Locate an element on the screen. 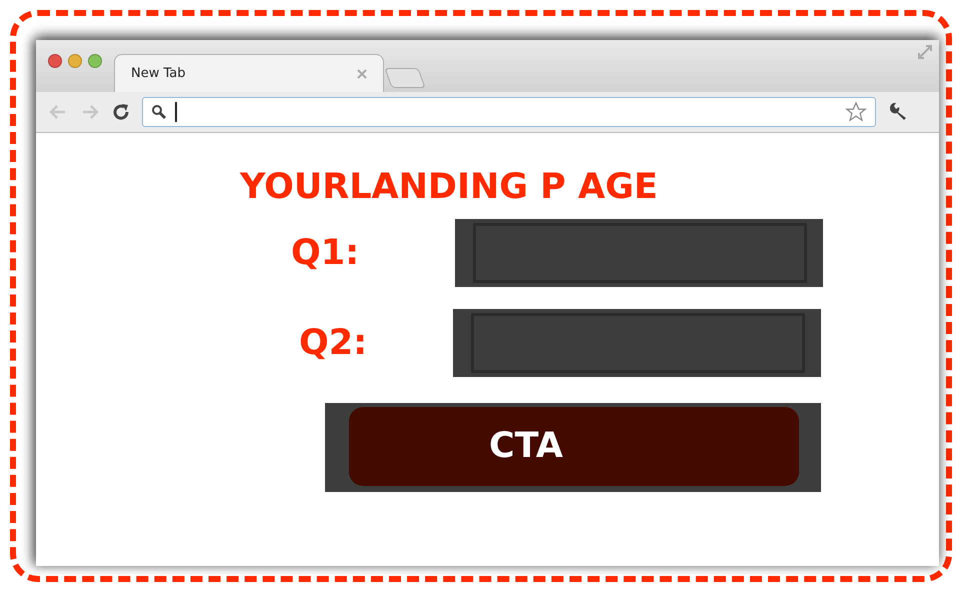  address-bar is located at coordinates (509, 112).